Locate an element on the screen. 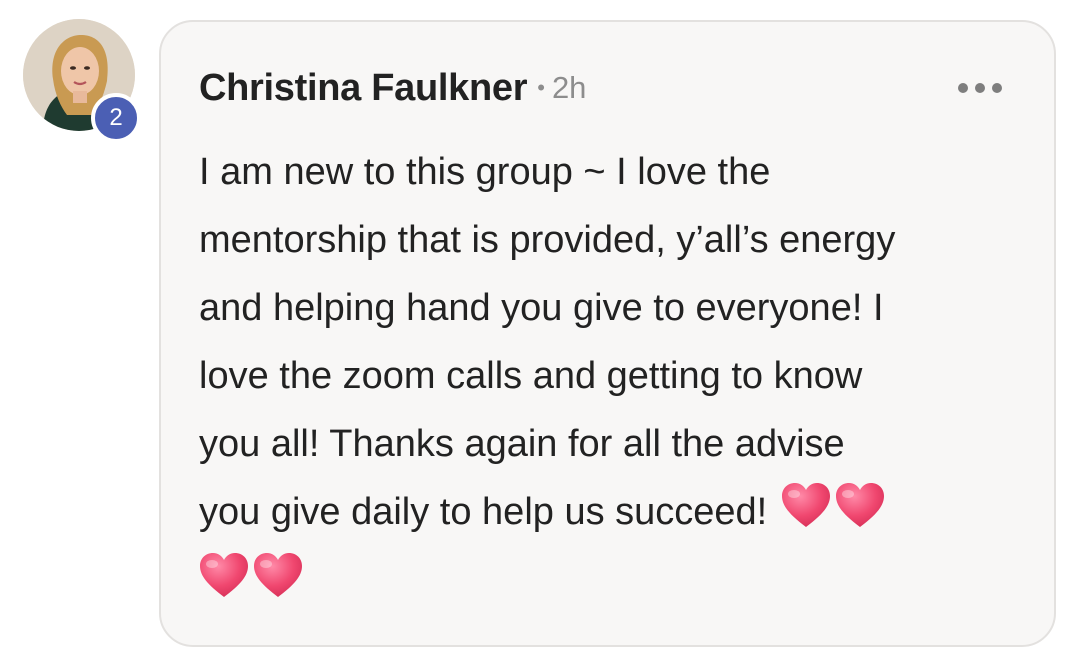 The image size is (1080, 670). avatar-badge: 2 is located at coordinates (116, 118).